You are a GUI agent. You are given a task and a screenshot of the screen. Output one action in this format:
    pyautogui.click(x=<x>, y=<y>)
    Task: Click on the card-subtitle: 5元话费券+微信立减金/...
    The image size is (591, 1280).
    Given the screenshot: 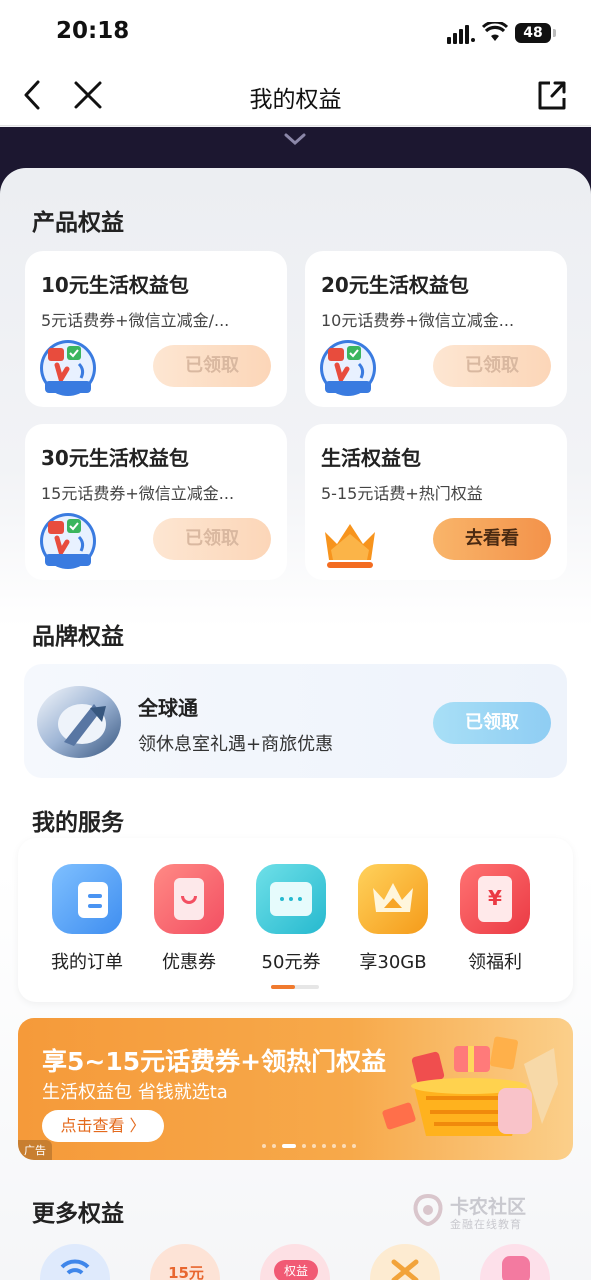 What is the action you would take?
    pyautogui.click(x=135, y=320)
    